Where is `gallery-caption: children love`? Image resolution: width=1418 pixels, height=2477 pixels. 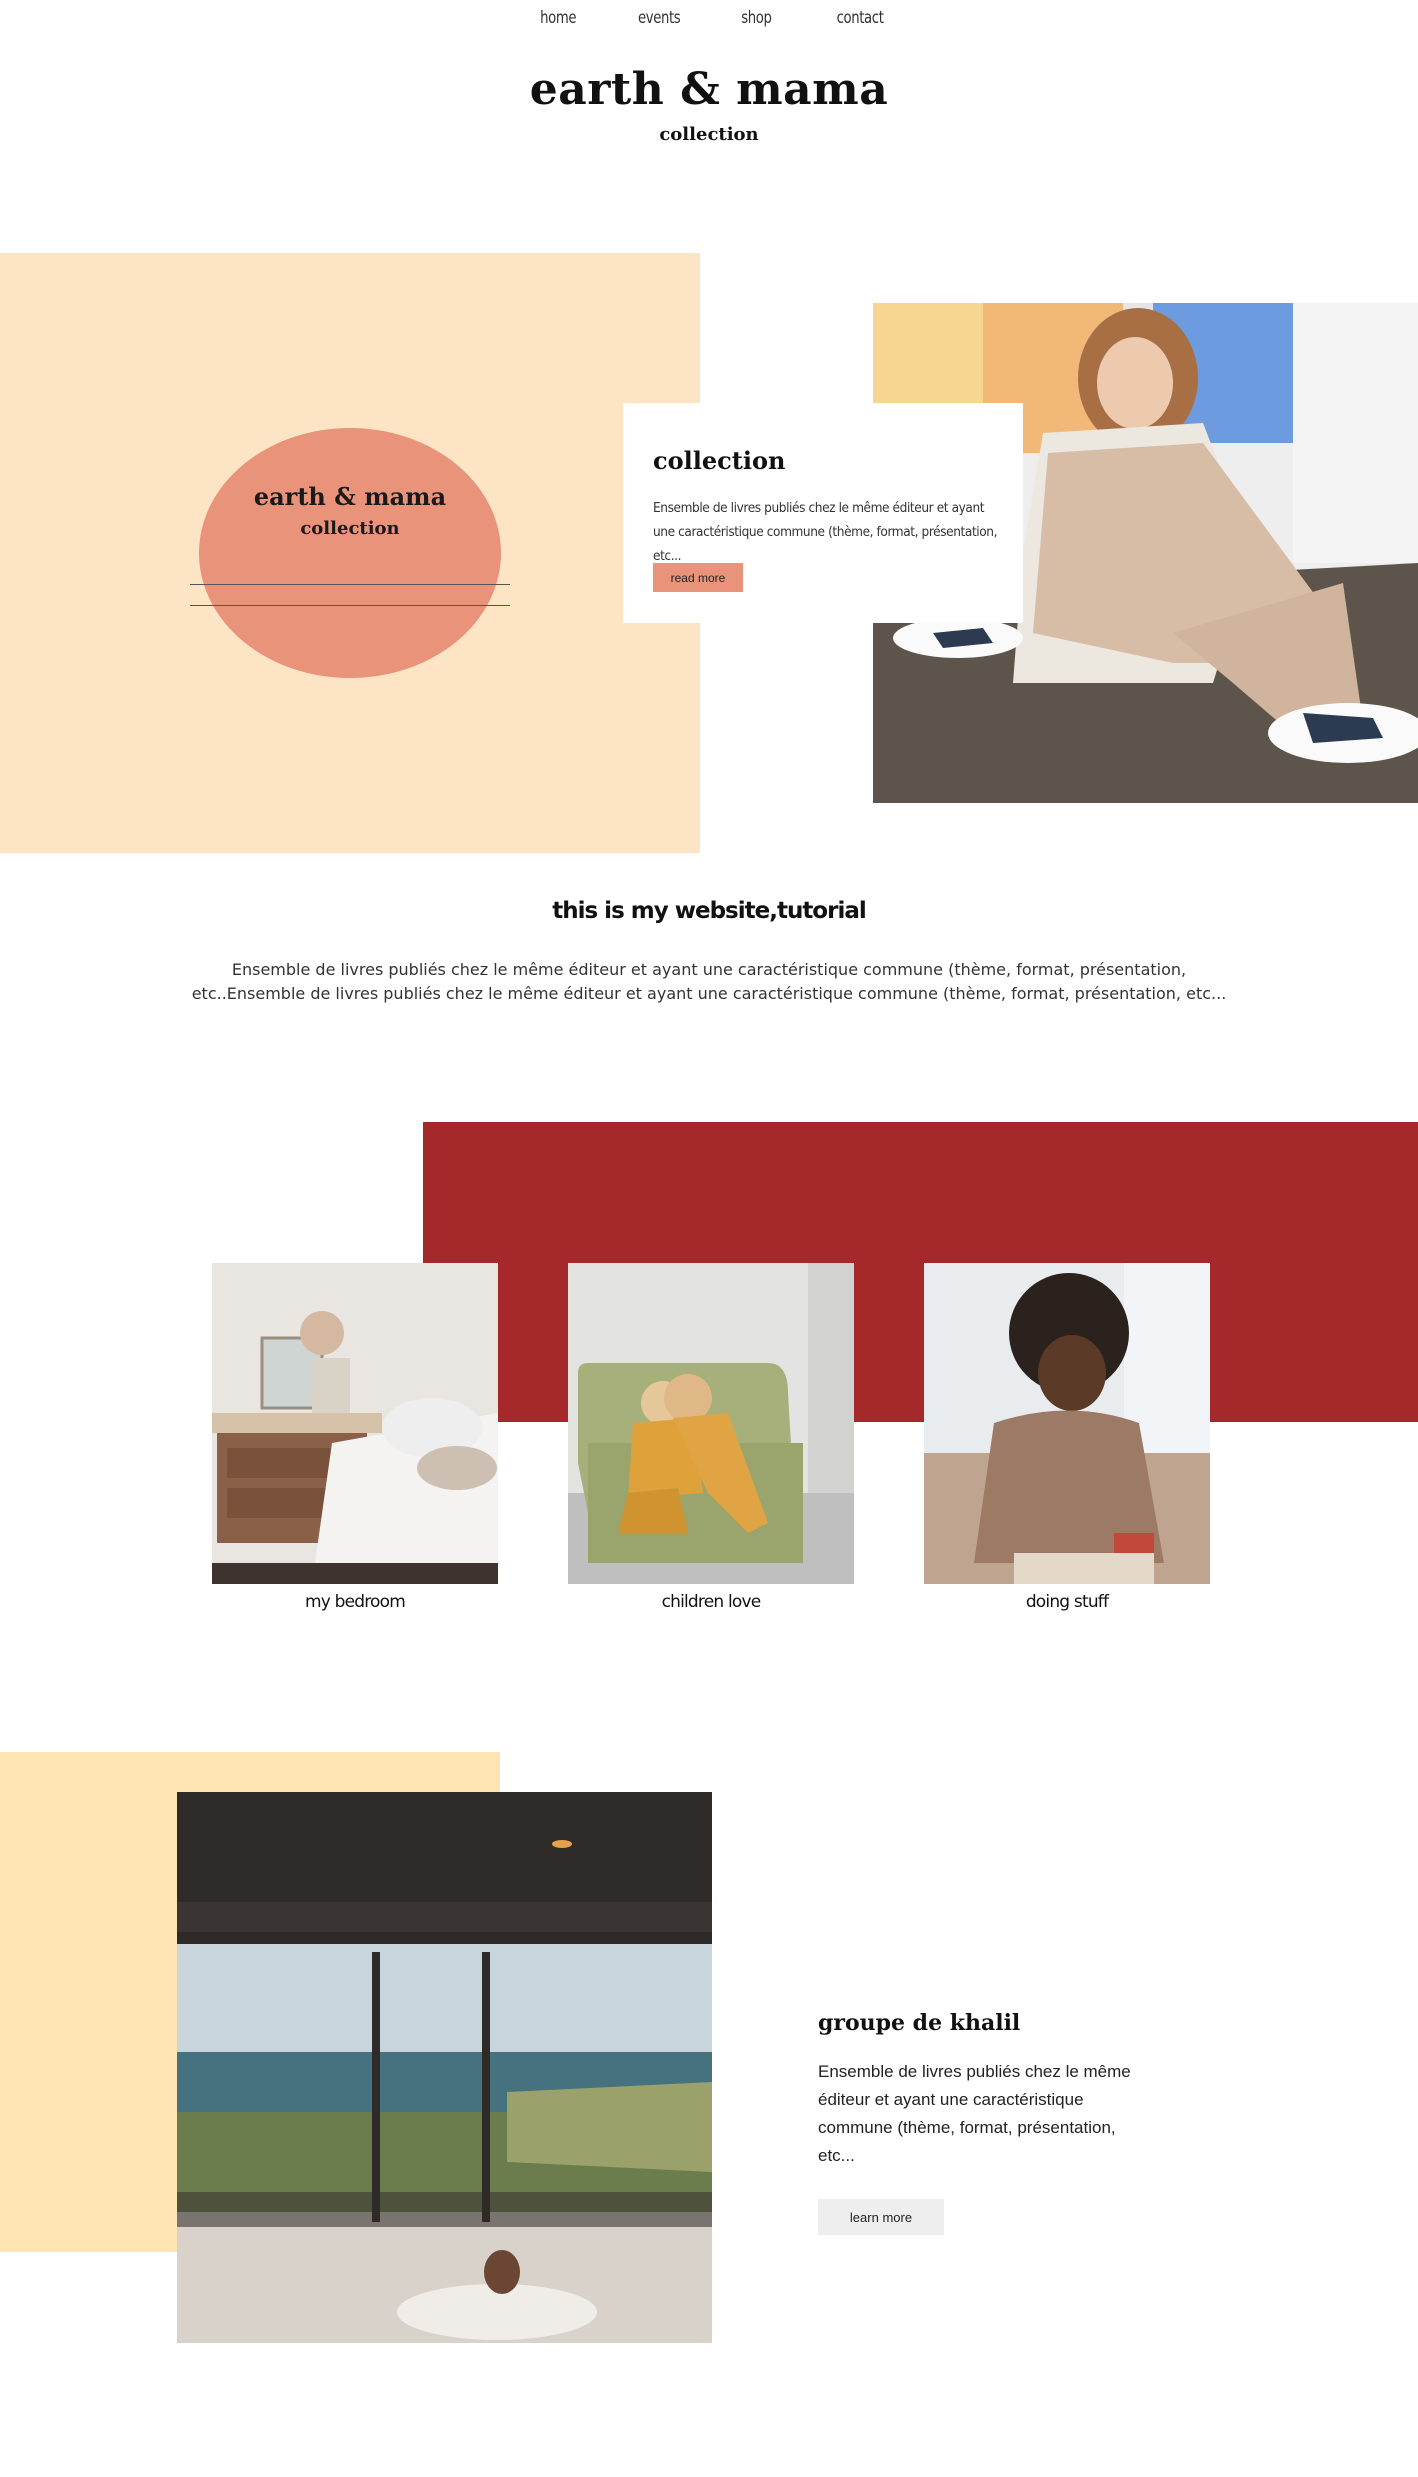 gallery-caption: children love is located at coordinates (711, 1602).